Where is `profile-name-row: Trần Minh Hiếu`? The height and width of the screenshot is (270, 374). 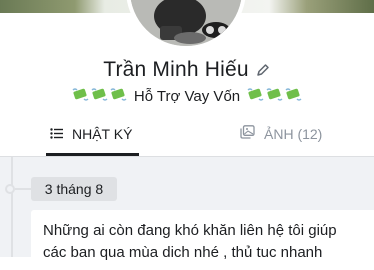
profile-name-row: Trần Minh Hiếu is located at coordinates (187, 72).